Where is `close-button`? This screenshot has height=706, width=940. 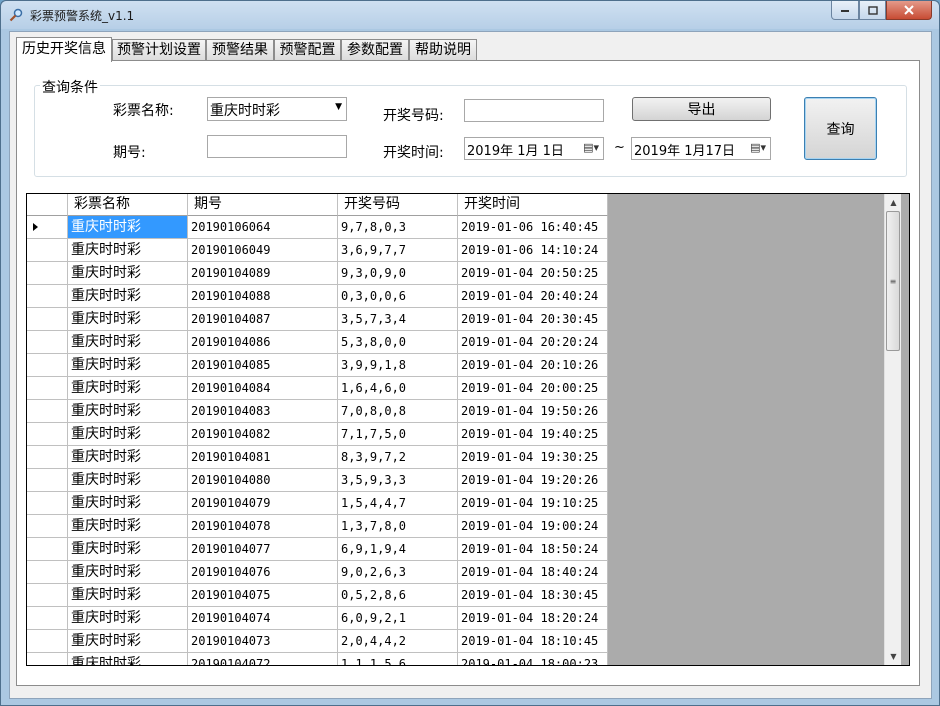
close-button is located at coordinates (909, 10).